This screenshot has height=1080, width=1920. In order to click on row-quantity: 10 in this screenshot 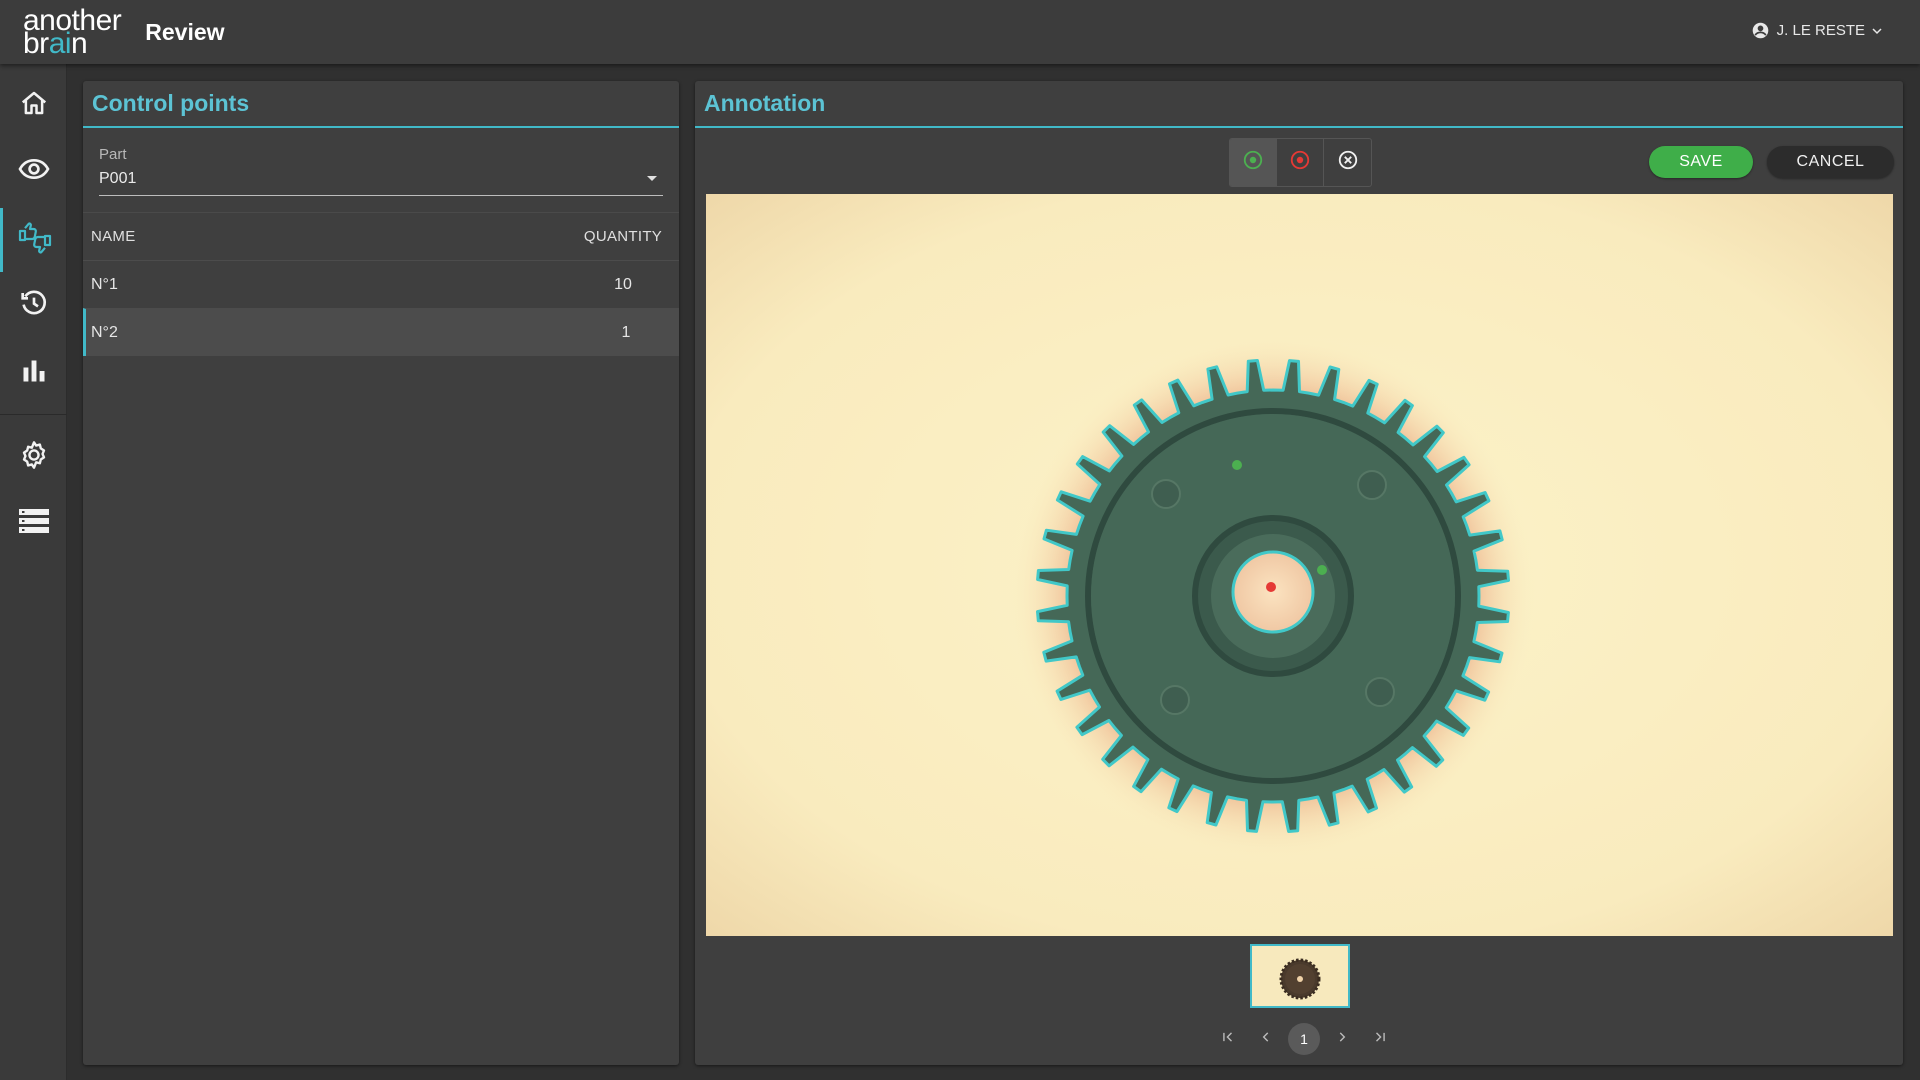, I will do `click(623, 284)`.